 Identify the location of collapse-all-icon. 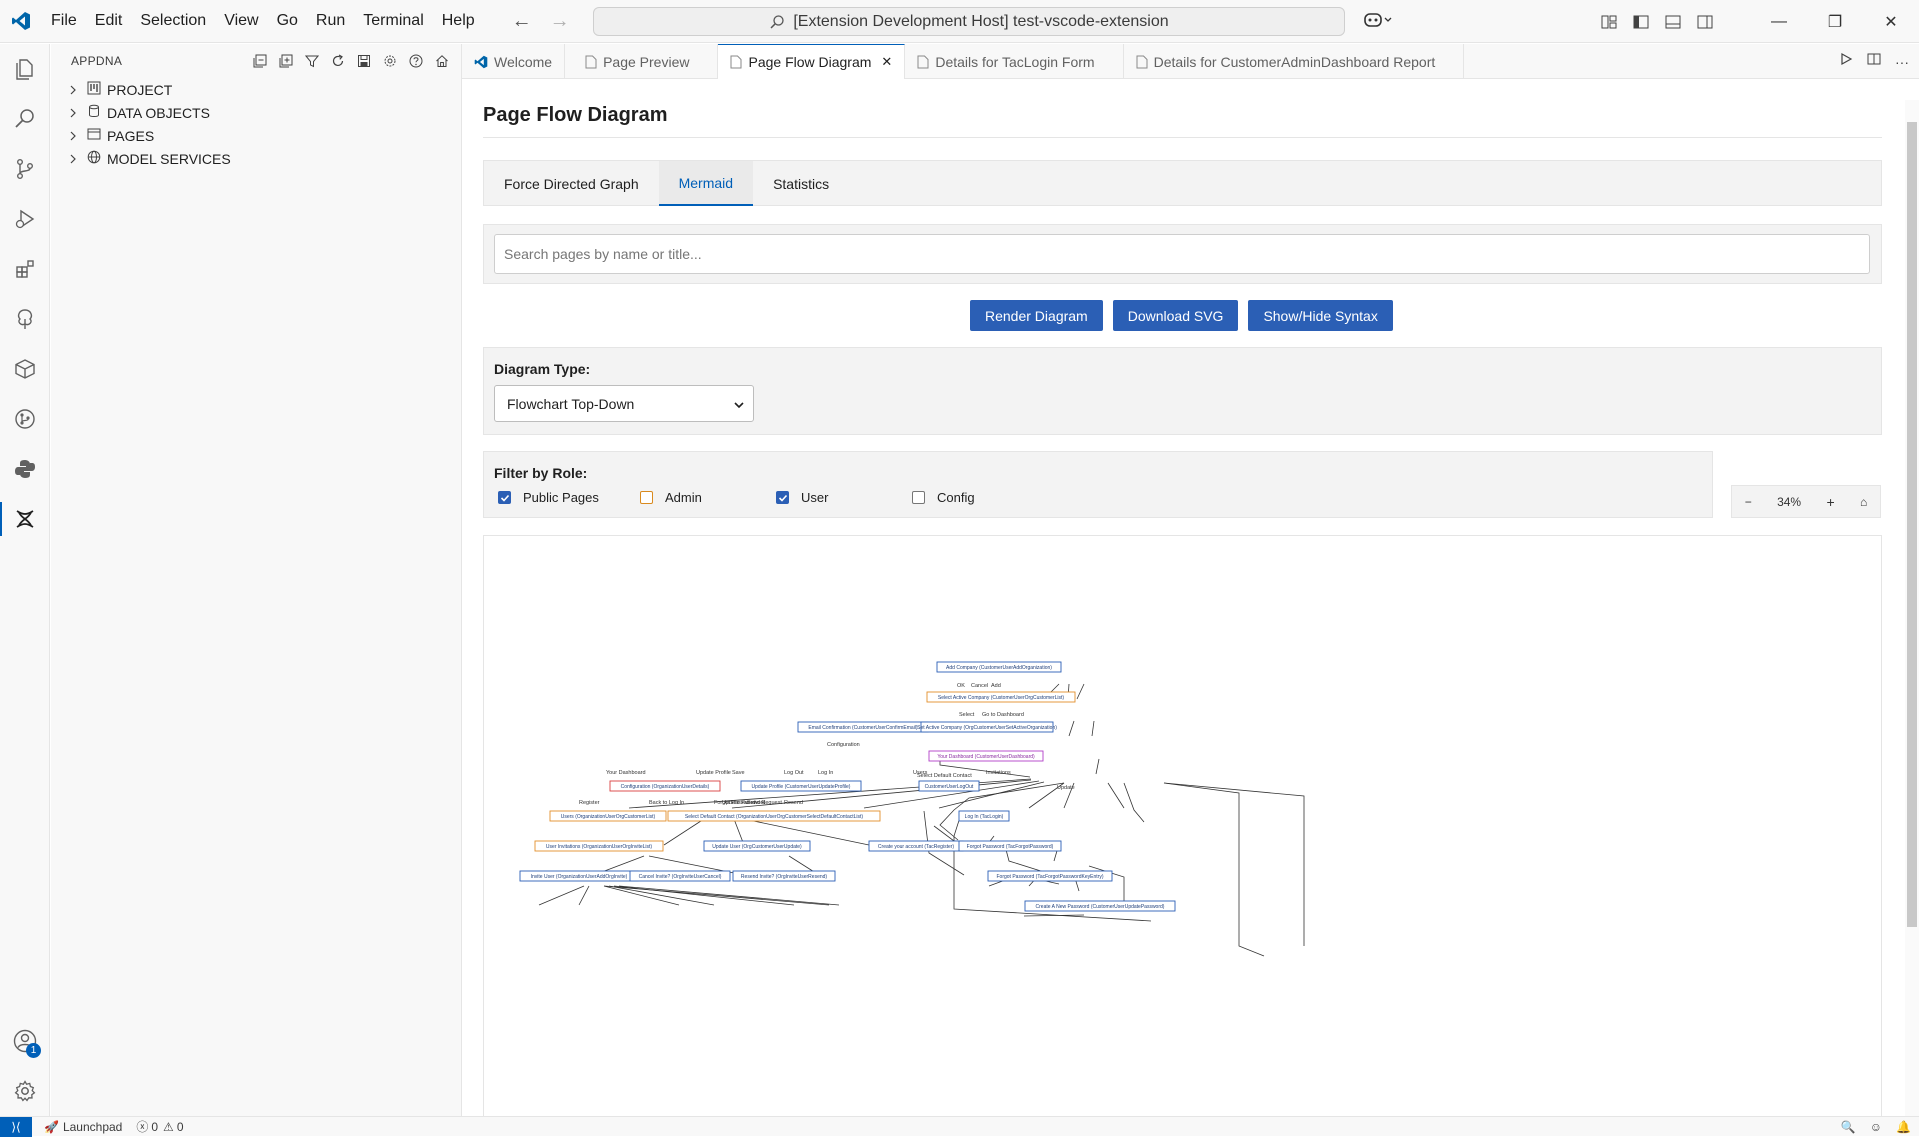
(260, 61).